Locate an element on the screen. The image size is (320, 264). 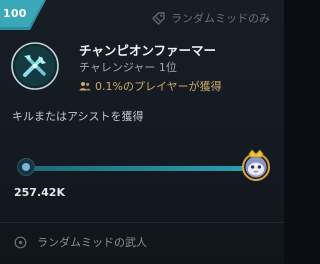
progress-fill is located at coordinates (140, 168).